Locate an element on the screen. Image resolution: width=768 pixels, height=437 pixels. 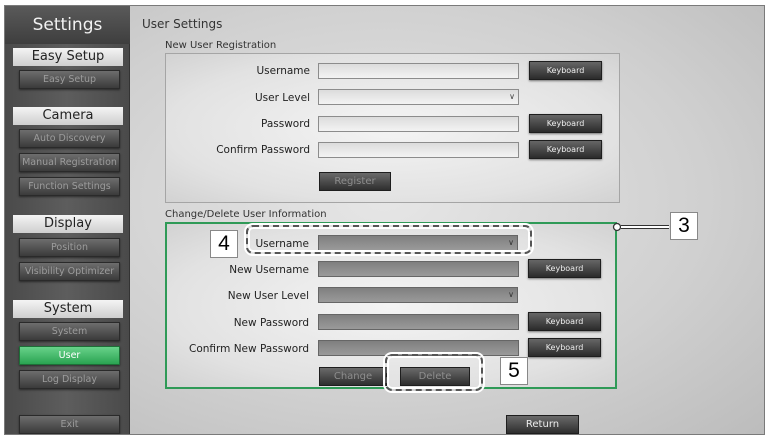
change-button: Change is located at coordinates (353, 376).